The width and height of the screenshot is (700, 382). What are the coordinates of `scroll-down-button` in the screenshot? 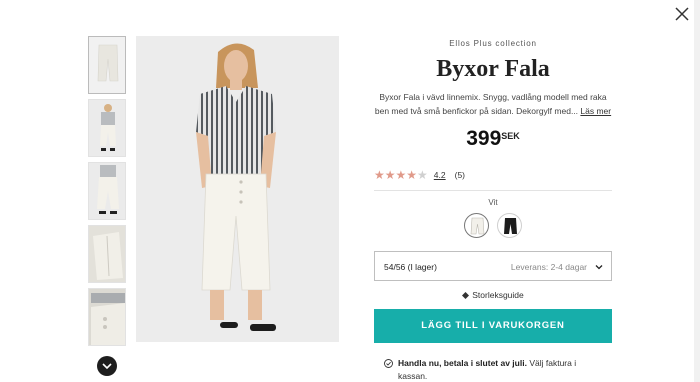 It's located at (107, 366).